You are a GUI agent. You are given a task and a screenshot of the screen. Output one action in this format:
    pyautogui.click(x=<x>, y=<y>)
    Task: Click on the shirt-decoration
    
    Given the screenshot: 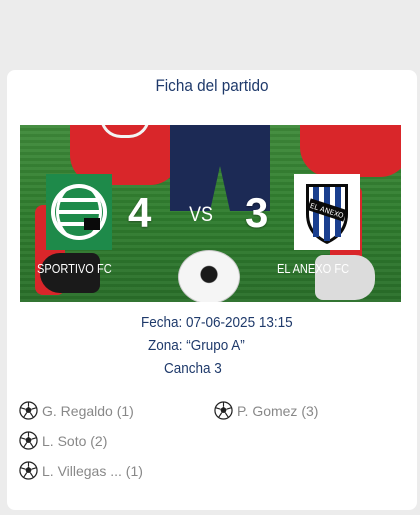 What is the action you would take?
    pyautogui.click(x=350, y=151)
    